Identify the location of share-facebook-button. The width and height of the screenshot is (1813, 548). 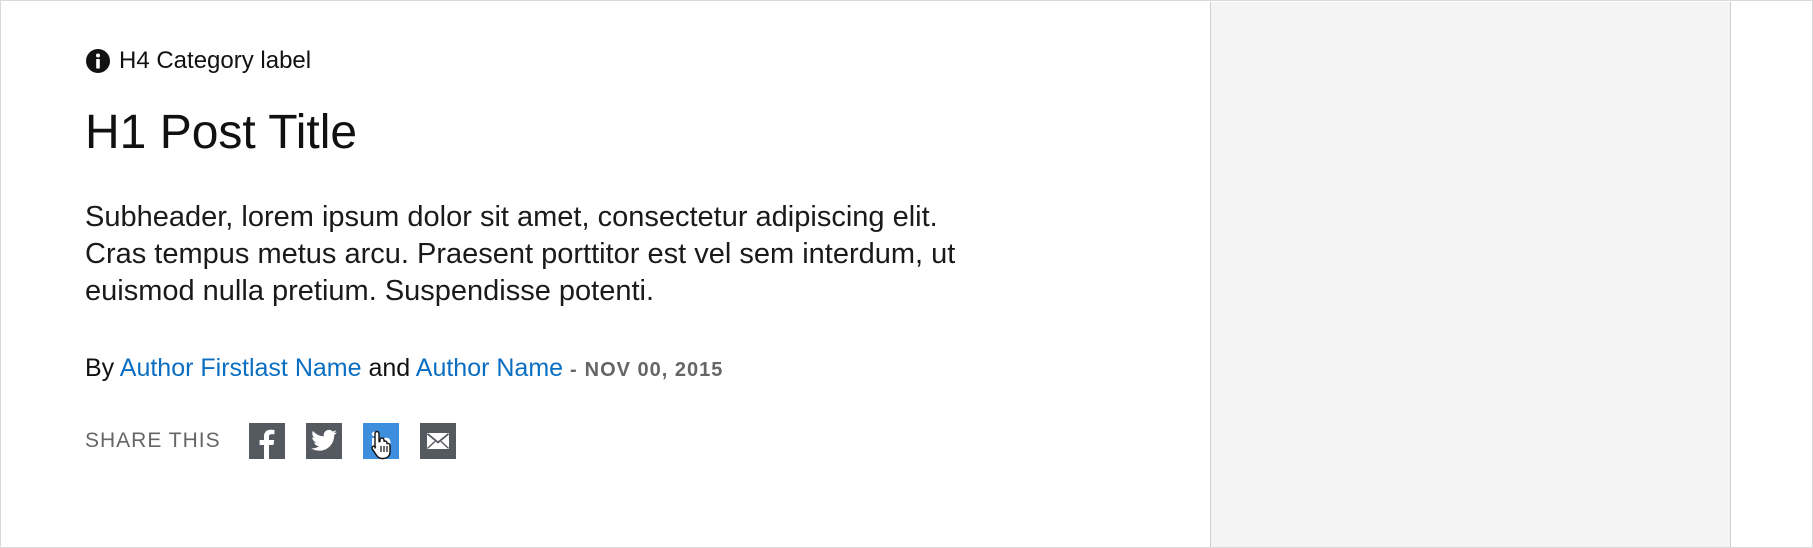
(267, 441).